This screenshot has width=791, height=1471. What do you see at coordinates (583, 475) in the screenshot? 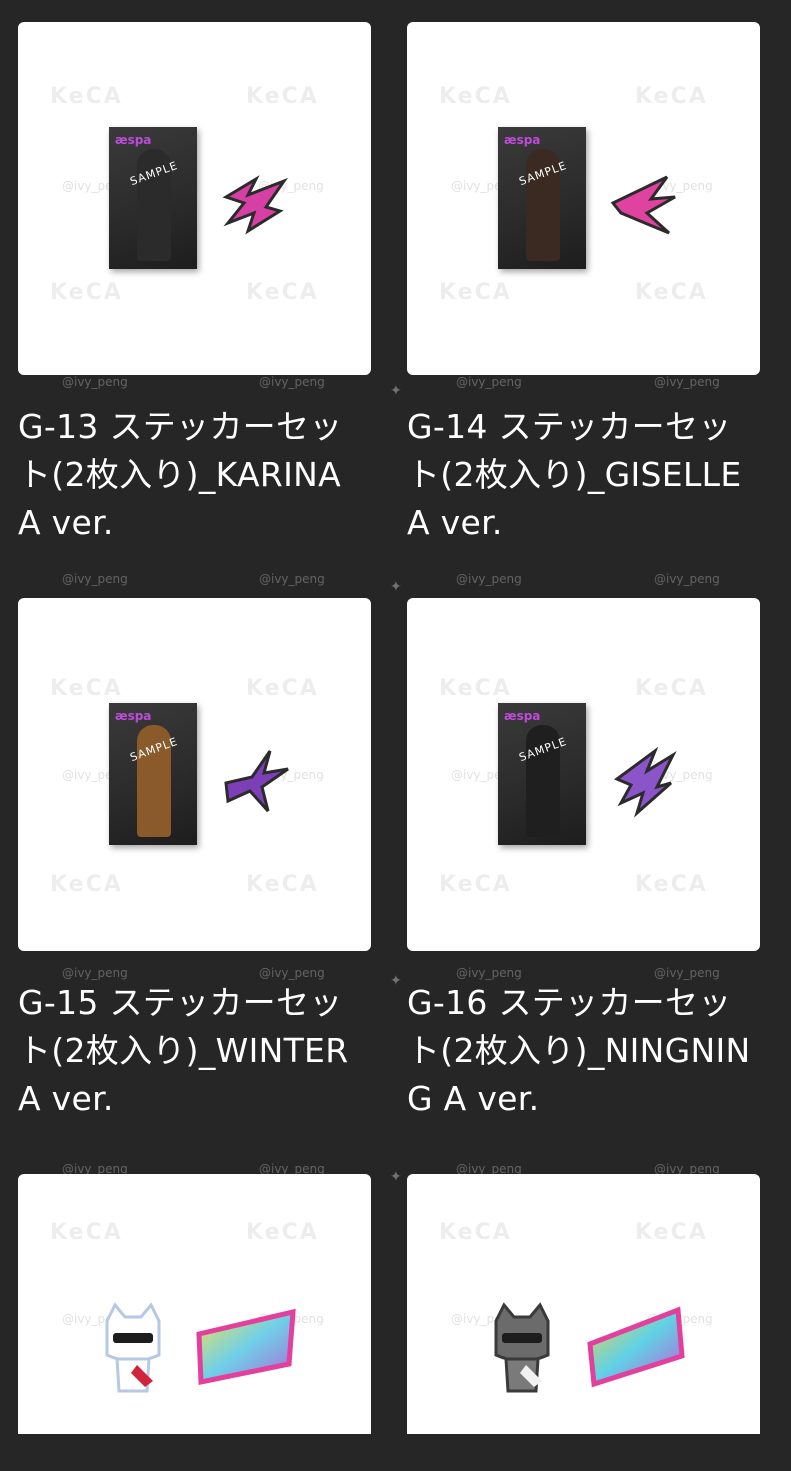
I see `product-title: G-14 ステッカーセット(2枚入り)_GISELLE A ver.` at bounding box center [583, 475].